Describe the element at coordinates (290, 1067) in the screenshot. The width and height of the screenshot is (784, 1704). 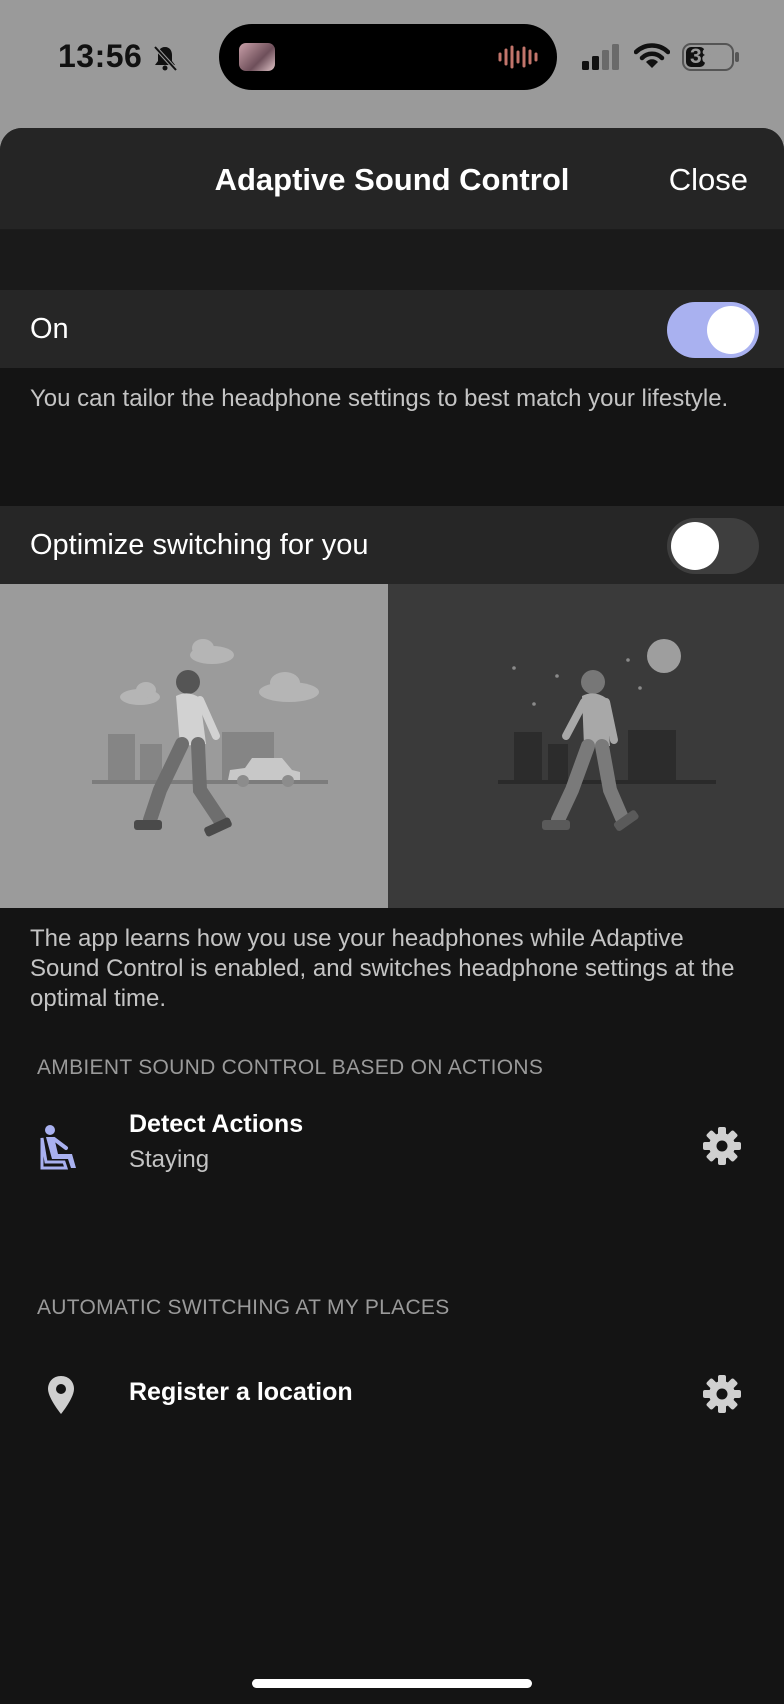
I see `actions-section-header: AMBIENT SOUND CONTROL BASED ON ACTIONS` at that location.